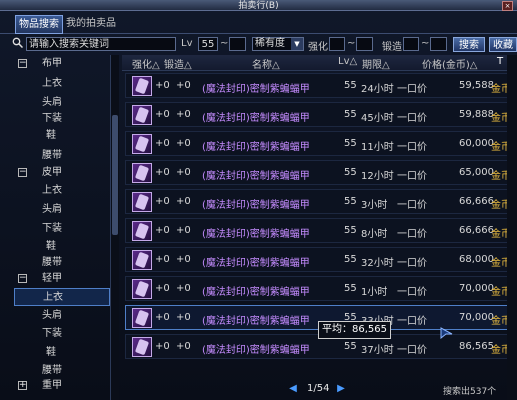 Image resolution: width=517 pixels, height=400 pixels. What do you see at coordinates (374, 292) in the screenshot?
I see `cell-time: 1小时` at bounding box center [374, 292].